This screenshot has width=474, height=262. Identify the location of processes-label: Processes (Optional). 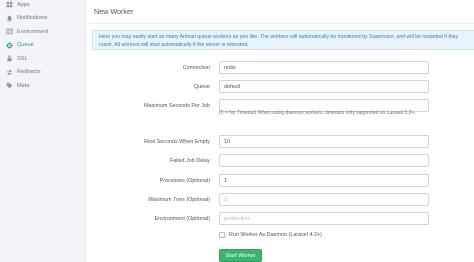
(184, 180).